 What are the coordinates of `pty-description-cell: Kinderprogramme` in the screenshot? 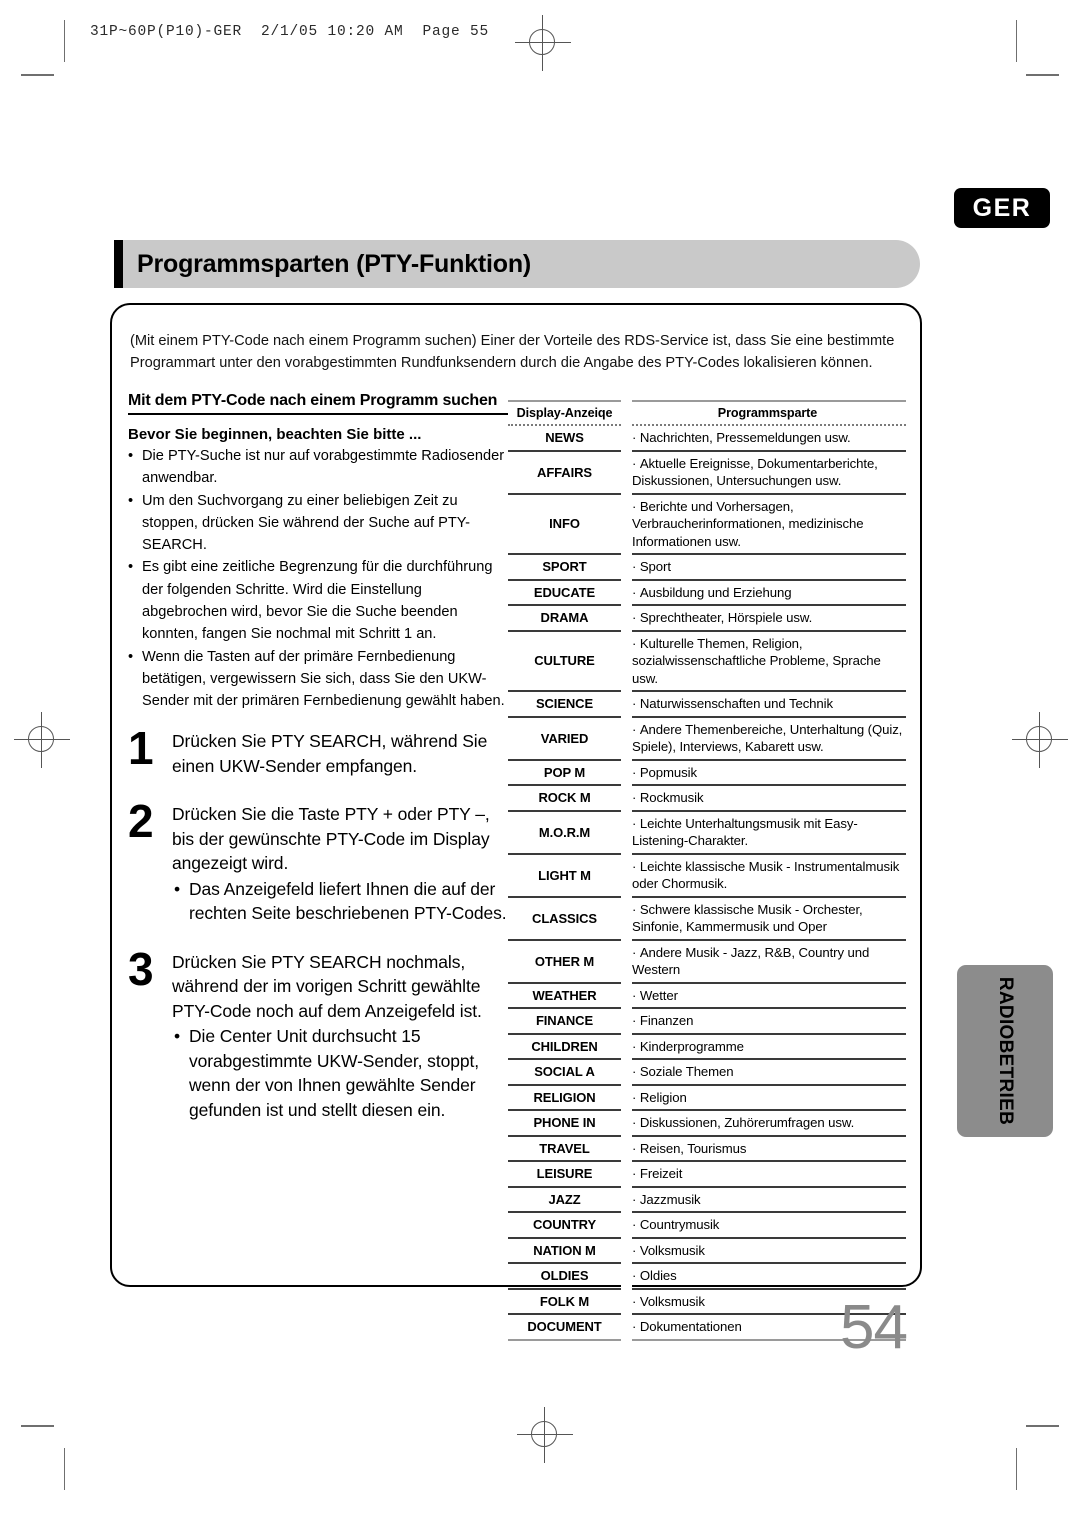 It's located at (763, 1046).